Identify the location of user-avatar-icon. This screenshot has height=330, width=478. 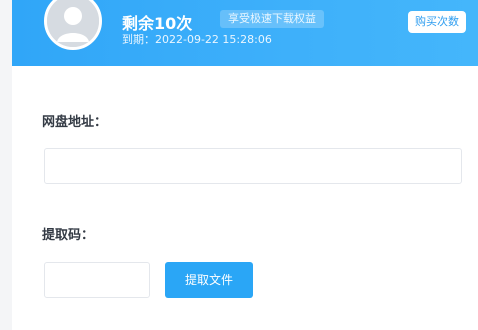
(73, 23).